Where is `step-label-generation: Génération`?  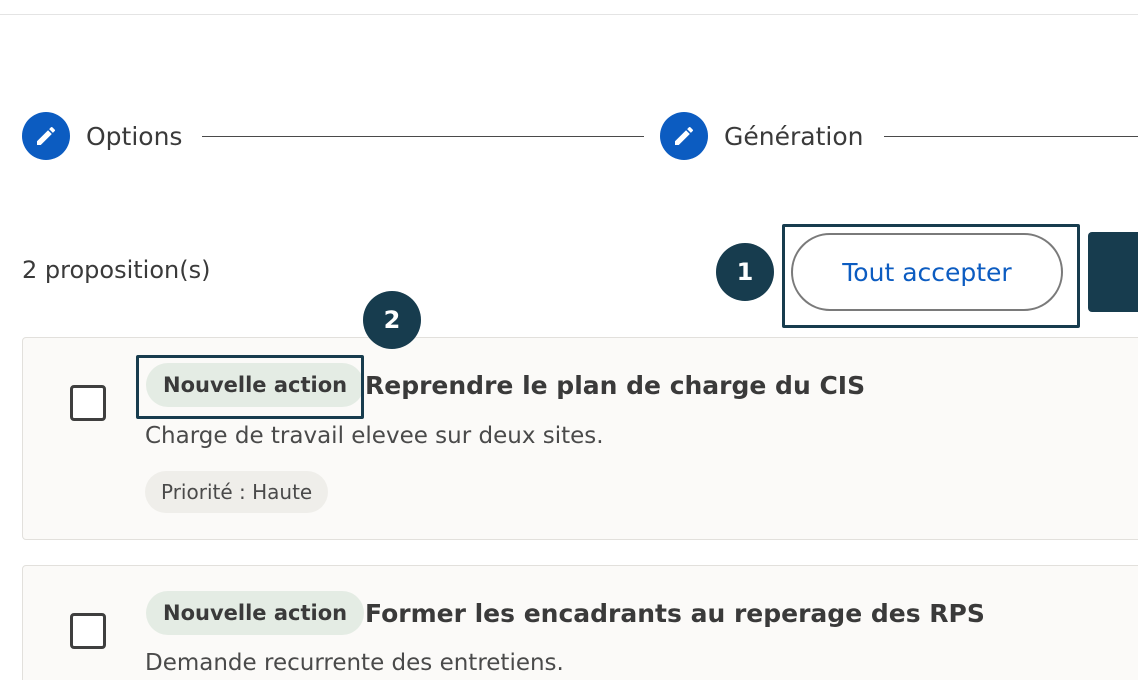
step-label-generation: Génération is located at coordinates (794, 136).